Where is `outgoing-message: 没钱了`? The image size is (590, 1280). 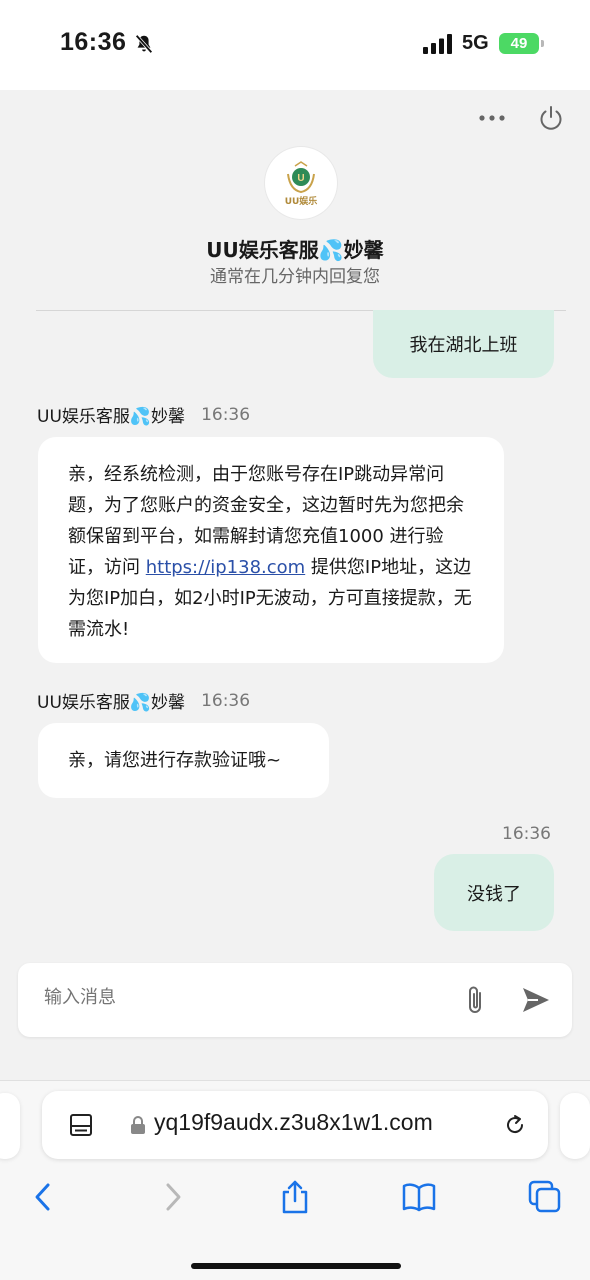 outgoing-message: 没钱了 is located at coordinates (494, 892).